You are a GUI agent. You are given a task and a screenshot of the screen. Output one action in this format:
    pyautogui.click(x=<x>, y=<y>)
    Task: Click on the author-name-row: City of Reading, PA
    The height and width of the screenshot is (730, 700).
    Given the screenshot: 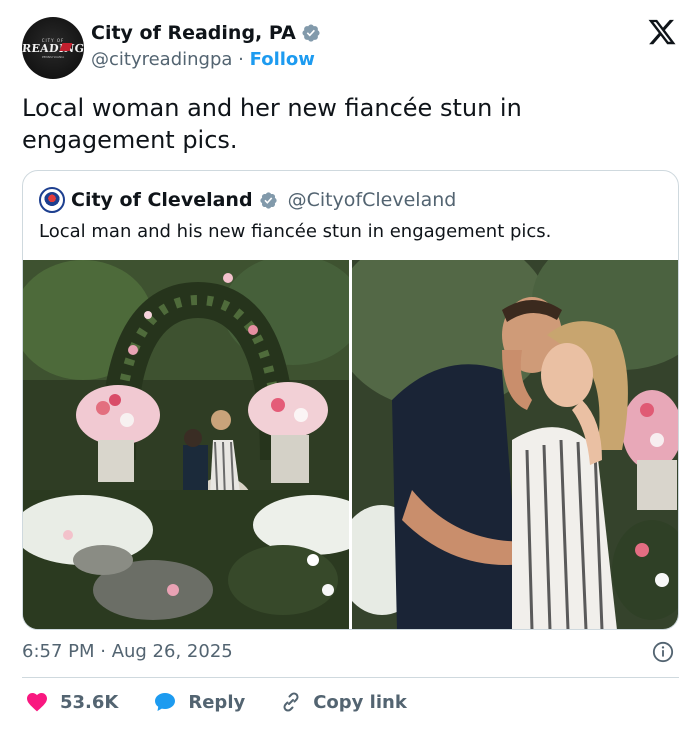 What is the action you would take?
    pyautogui.click(x=206, y=33)
    